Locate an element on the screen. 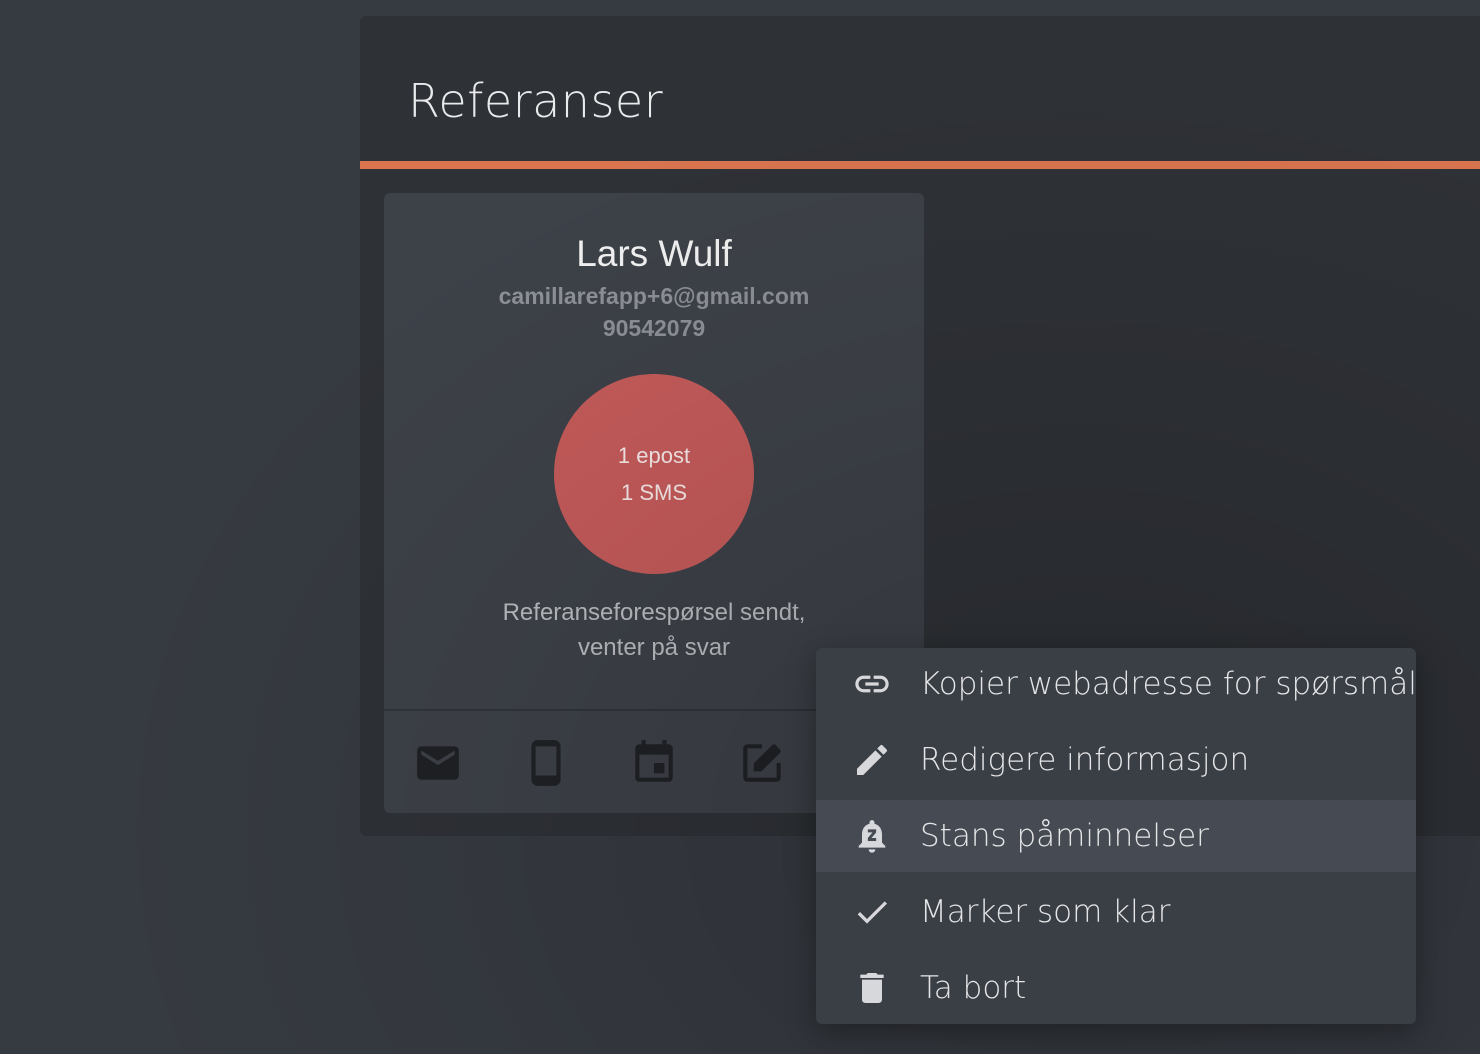  menu-item-stop-reminders: Stans påminnelser is located at coordinates (1116, 836).